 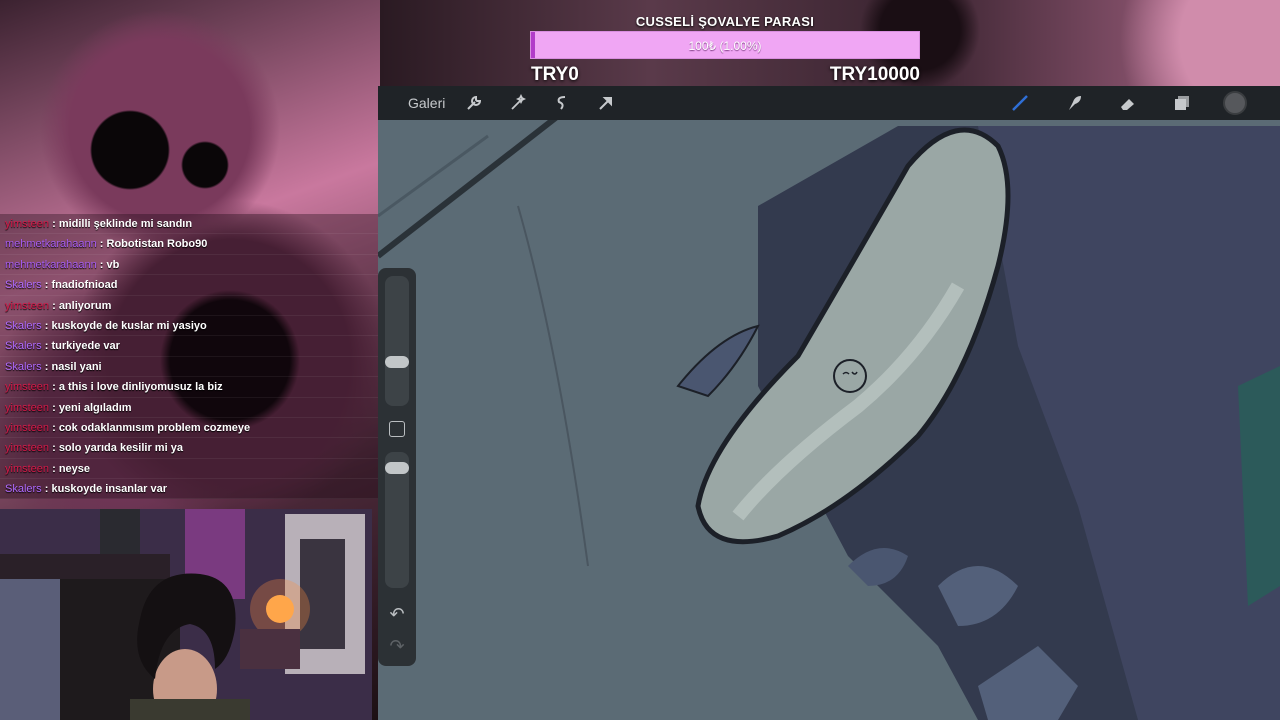 I want to click on procreate-toolbar: Galeri, so click(x=829, y=103).